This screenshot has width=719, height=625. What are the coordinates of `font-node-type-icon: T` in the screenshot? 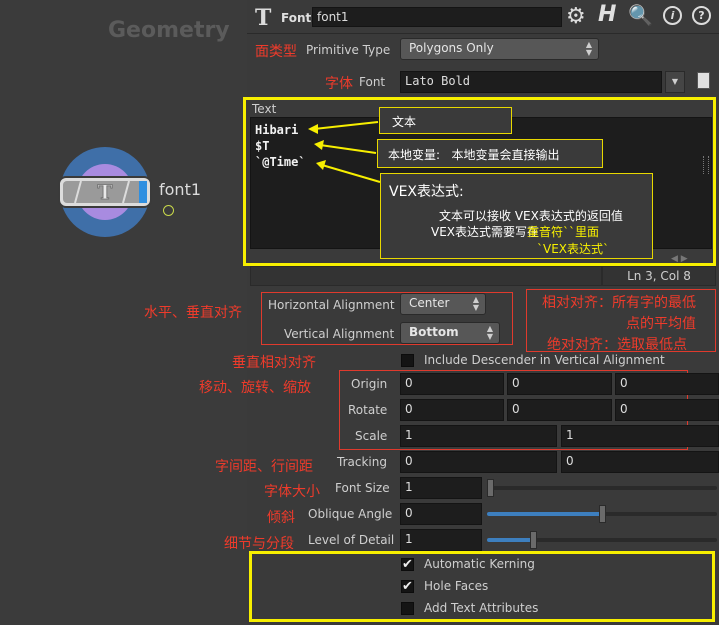 It's located at (263, 18).